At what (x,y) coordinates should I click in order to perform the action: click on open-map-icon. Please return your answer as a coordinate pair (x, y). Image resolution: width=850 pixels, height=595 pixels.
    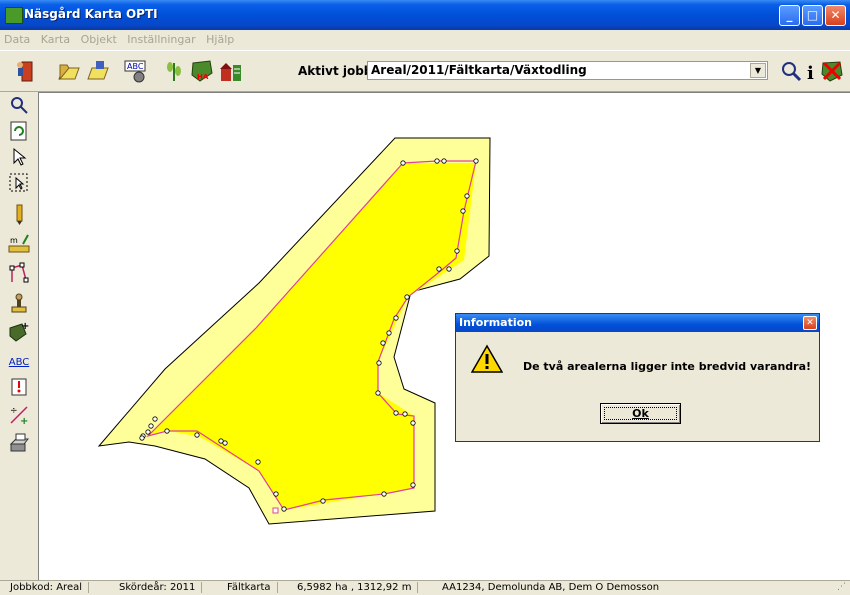
    Looking at the image, I should click on (69, 71).